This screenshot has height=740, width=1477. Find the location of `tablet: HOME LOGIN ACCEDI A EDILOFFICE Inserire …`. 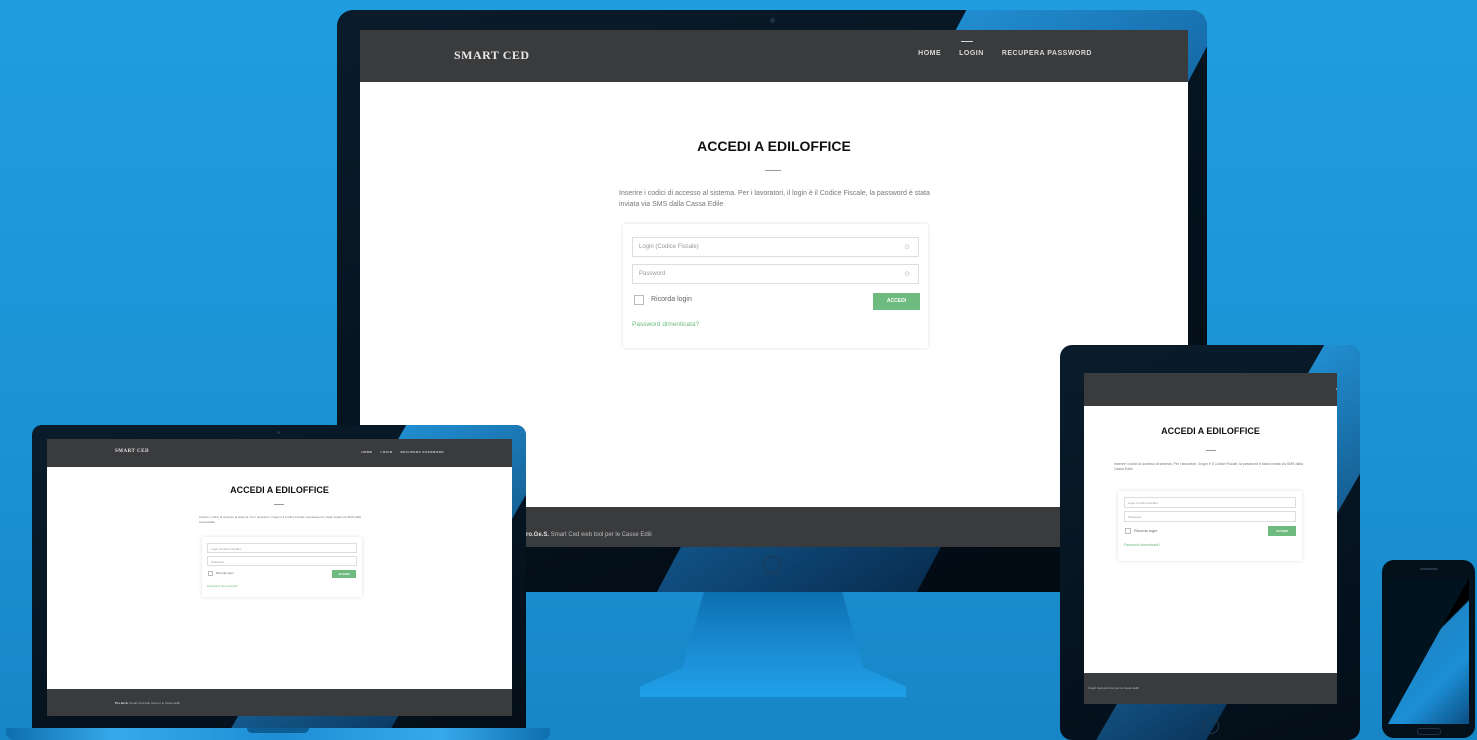

tablet: HOME LOGIN ACCEDI A EDILOFFICE Inserire … is located at coordinates (1210, 542).